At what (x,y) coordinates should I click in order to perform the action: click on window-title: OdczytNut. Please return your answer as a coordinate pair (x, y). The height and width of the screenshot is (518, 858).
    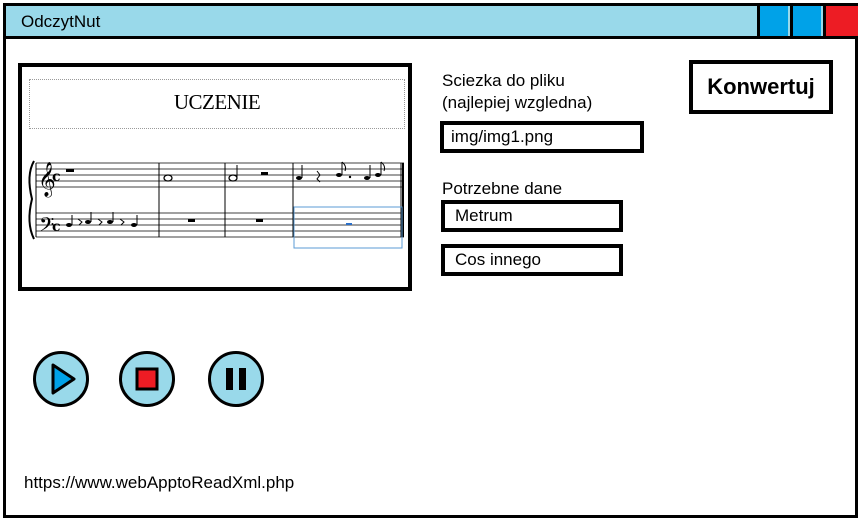
    Looking at the image, I should click on (61, 21).